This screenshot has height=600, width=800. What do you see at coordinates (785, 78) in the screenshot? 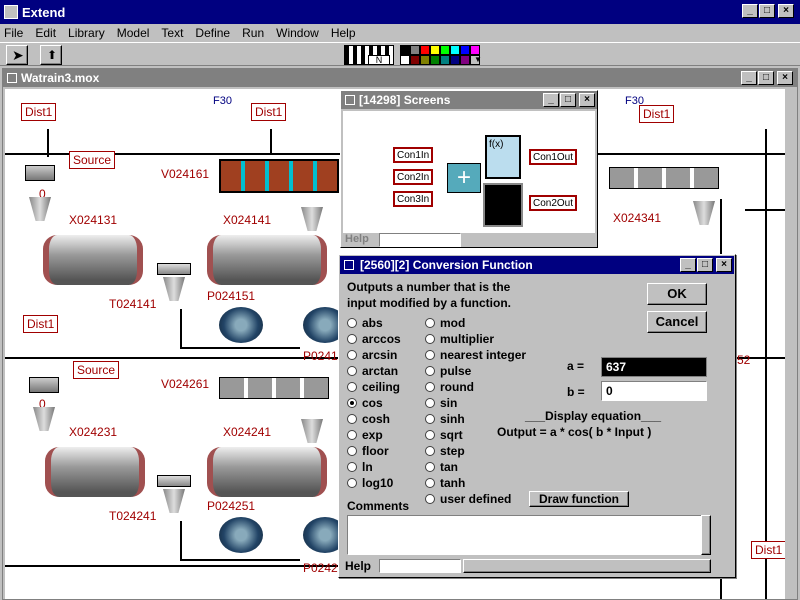
I see `model-close-button: ×` at bounding box center [785, 78].